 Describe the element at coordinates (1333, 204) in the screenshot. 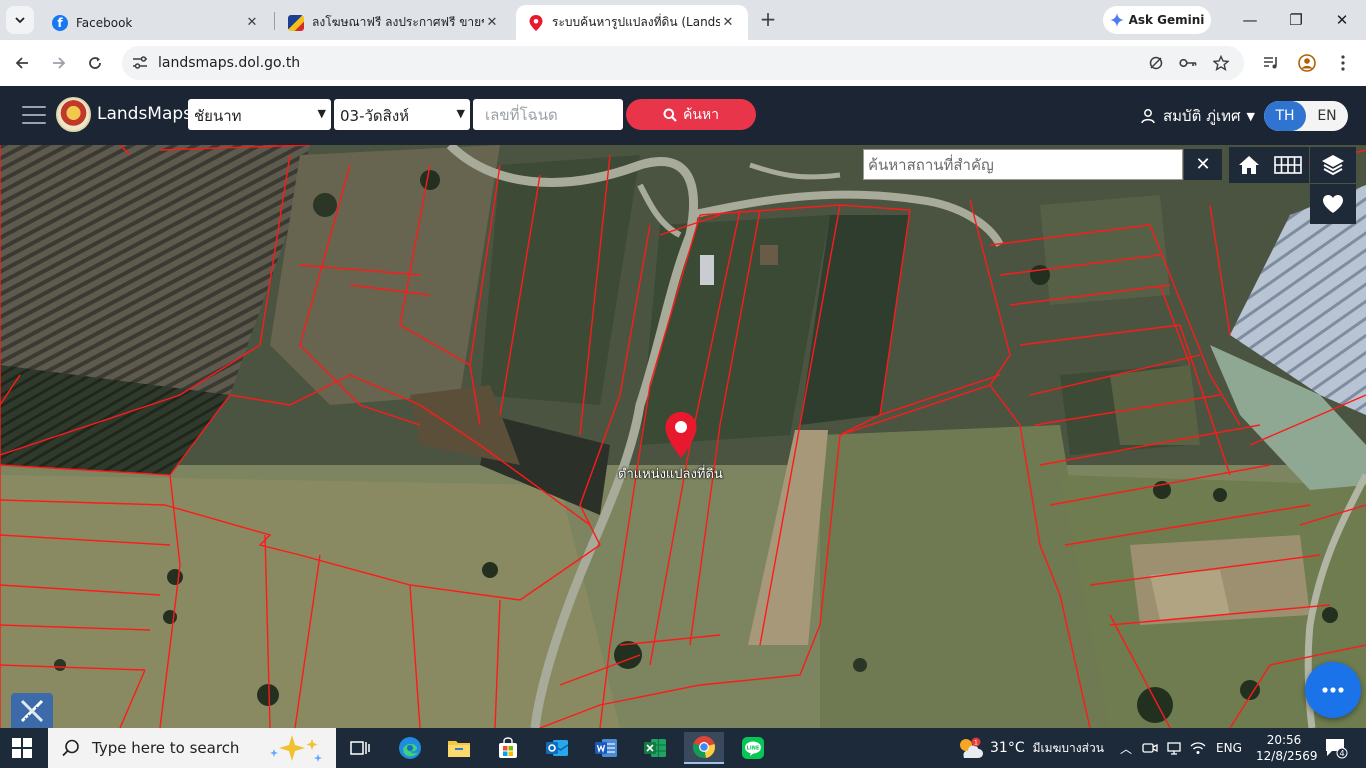

I see `favorites-button` at that location.